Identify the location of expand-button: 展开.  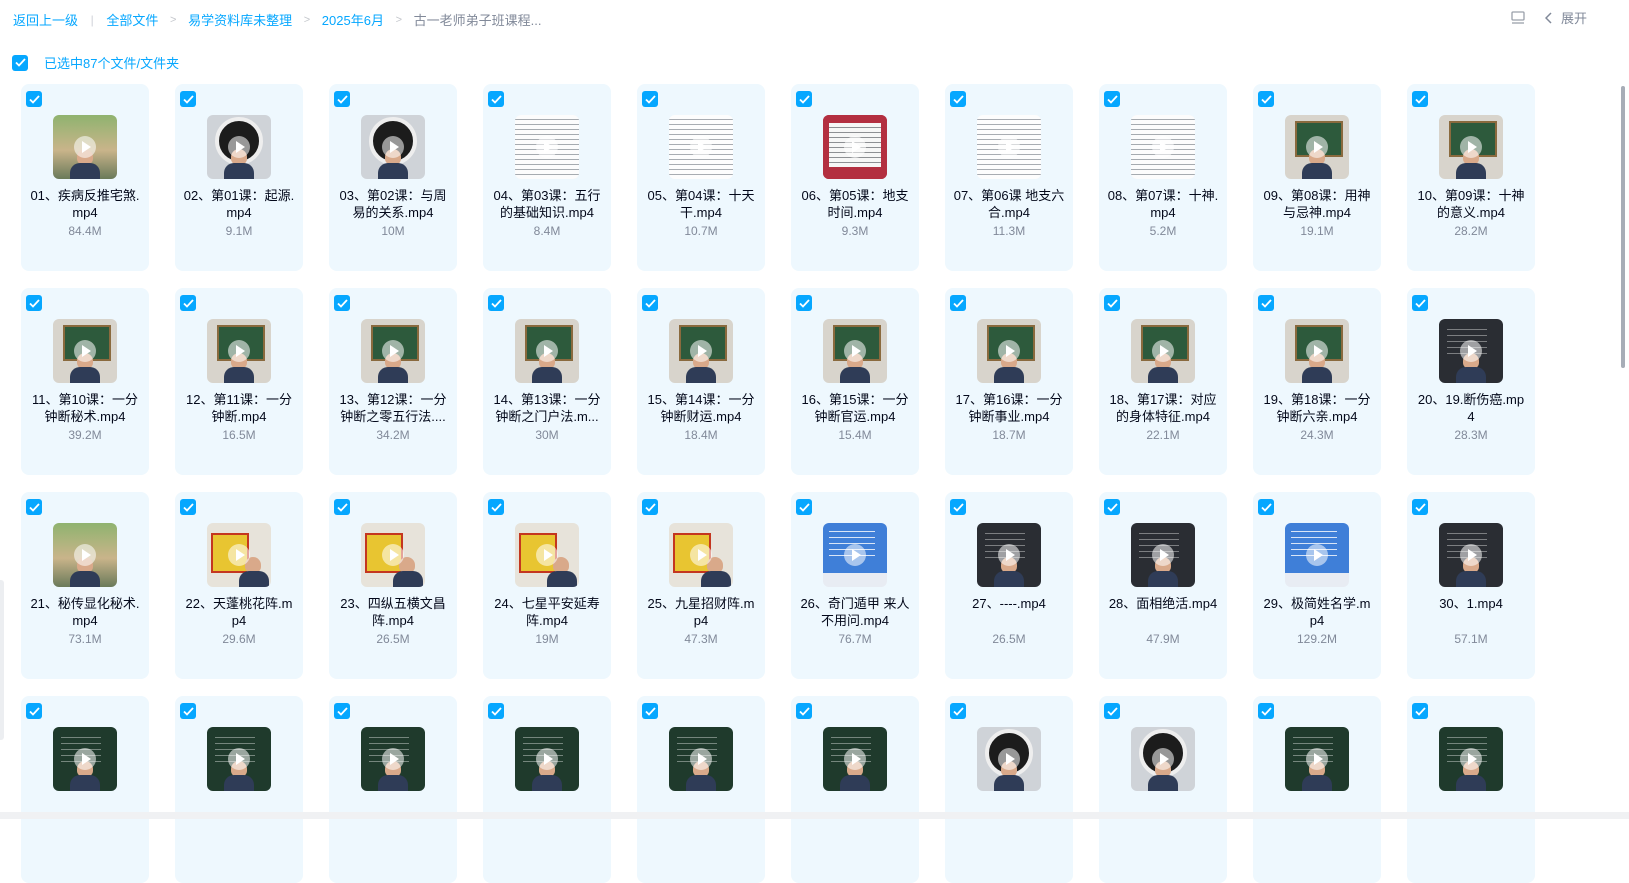
(1565, 17).